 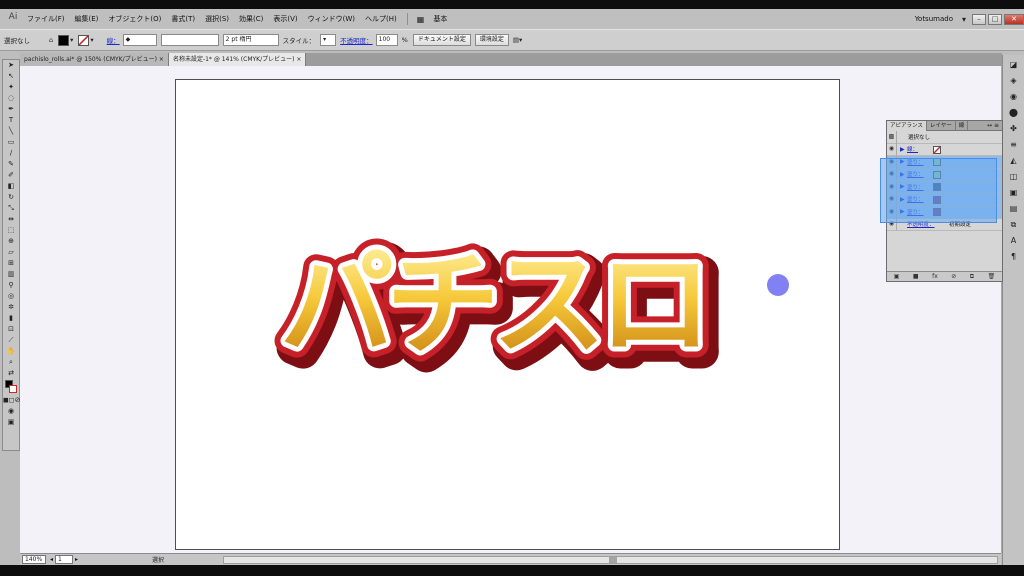 I want to click on document-setup-button: ドキュメント設定, so click(x=441, y=40).